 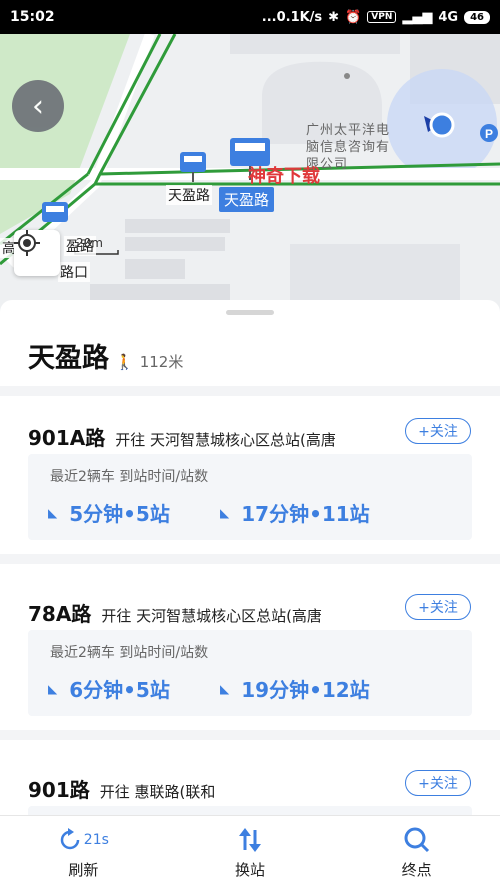 I want to click on route-title: 901A路 开往 天河智慧城核心区总站(高唐, so click(x=182, y=436).